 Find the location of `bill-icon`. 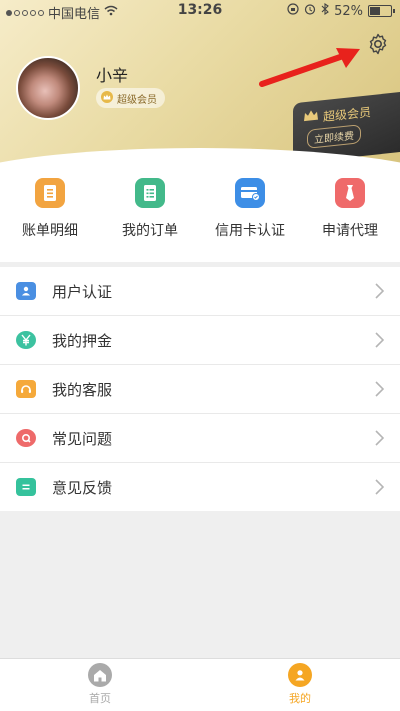

bill-icon is located at coordinates (50, 193).